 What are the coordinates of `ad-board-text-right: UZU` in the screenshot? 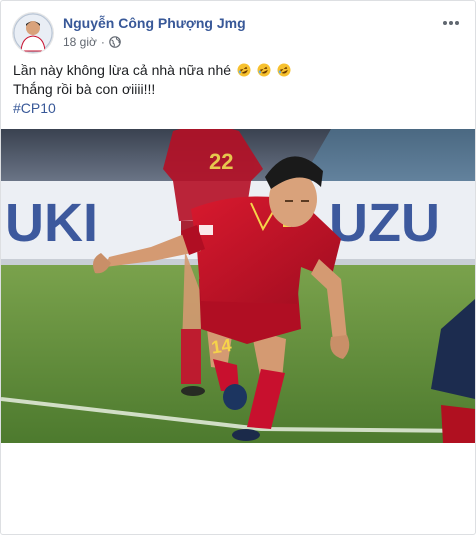 It's located at (384, 223).